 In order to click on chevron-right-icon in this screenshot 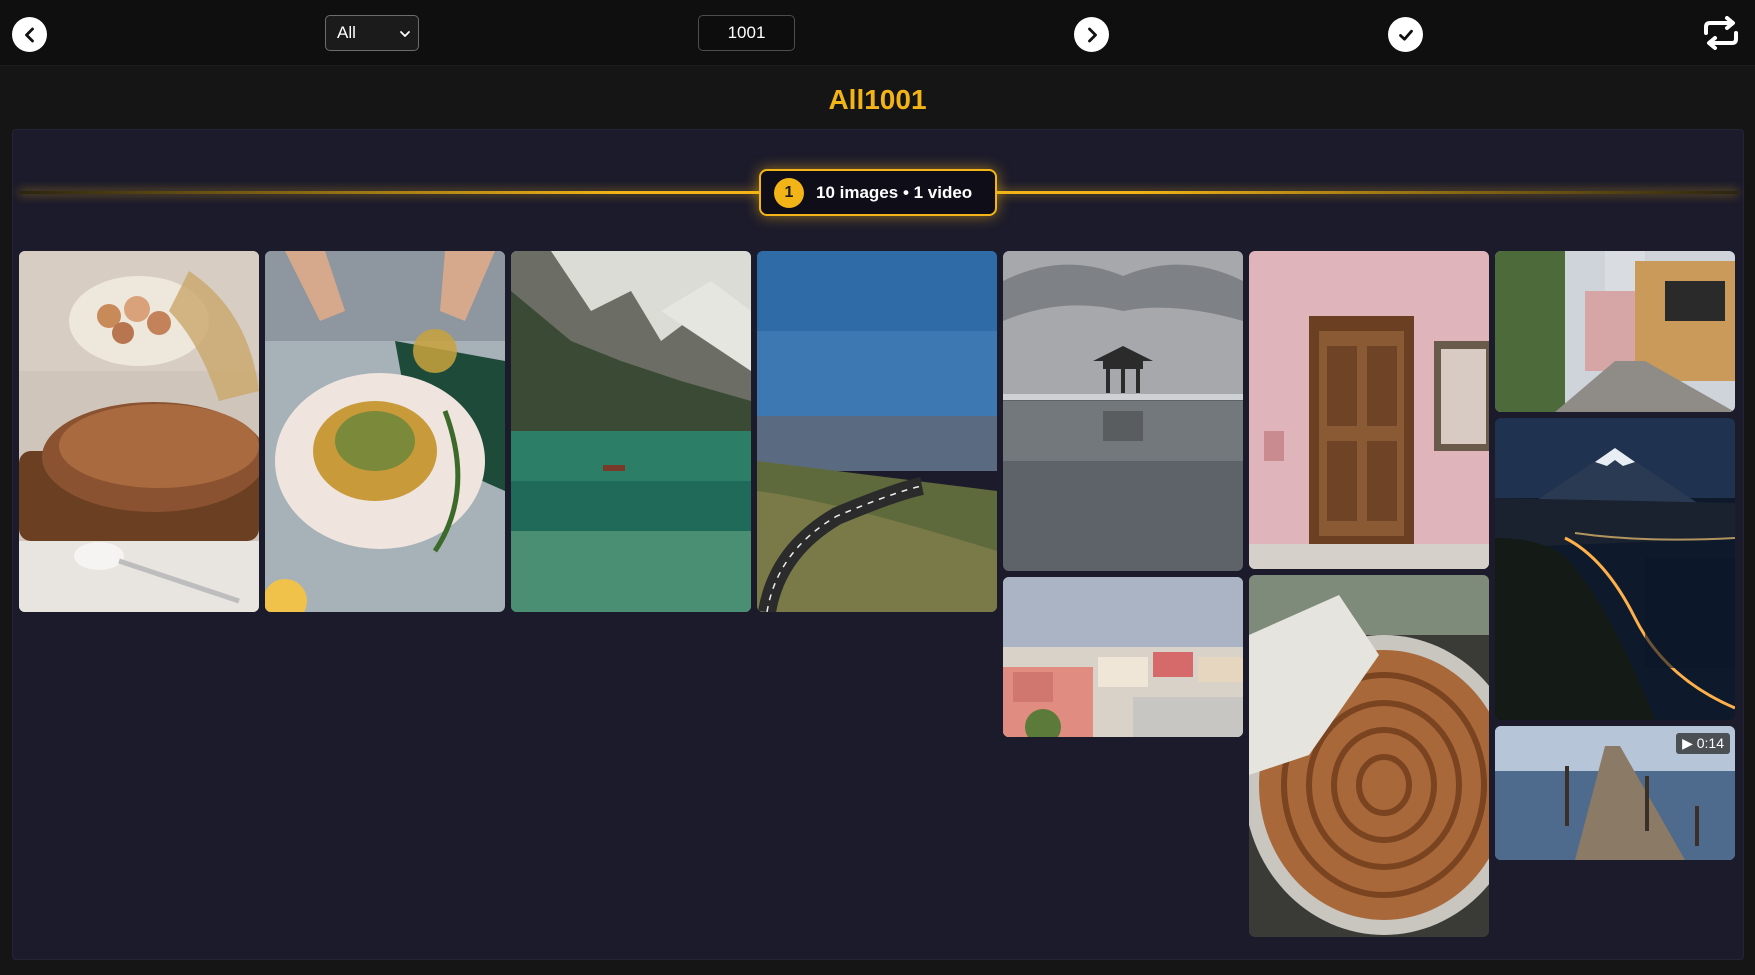, I will do `click(1092, 34)`.